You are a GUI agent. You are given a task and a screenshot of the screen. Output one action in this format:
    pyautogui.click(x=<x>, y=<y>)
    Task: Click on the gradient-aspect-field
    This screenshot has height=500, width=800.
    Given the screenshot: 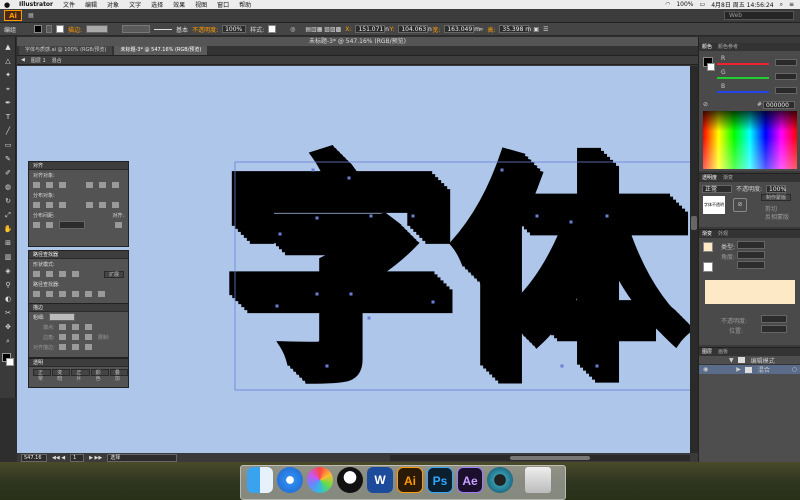 What is the action you would take?
    pyautogui.click(x=751, y=265)
    